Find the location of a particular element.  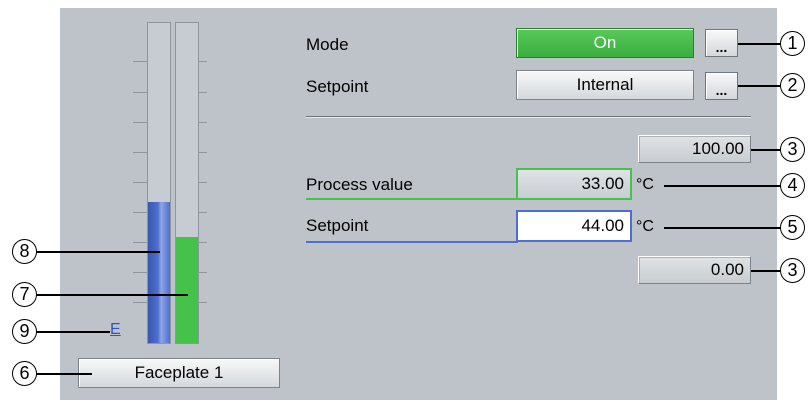

process-value-unit: °C is located at coordinates (645, 184).